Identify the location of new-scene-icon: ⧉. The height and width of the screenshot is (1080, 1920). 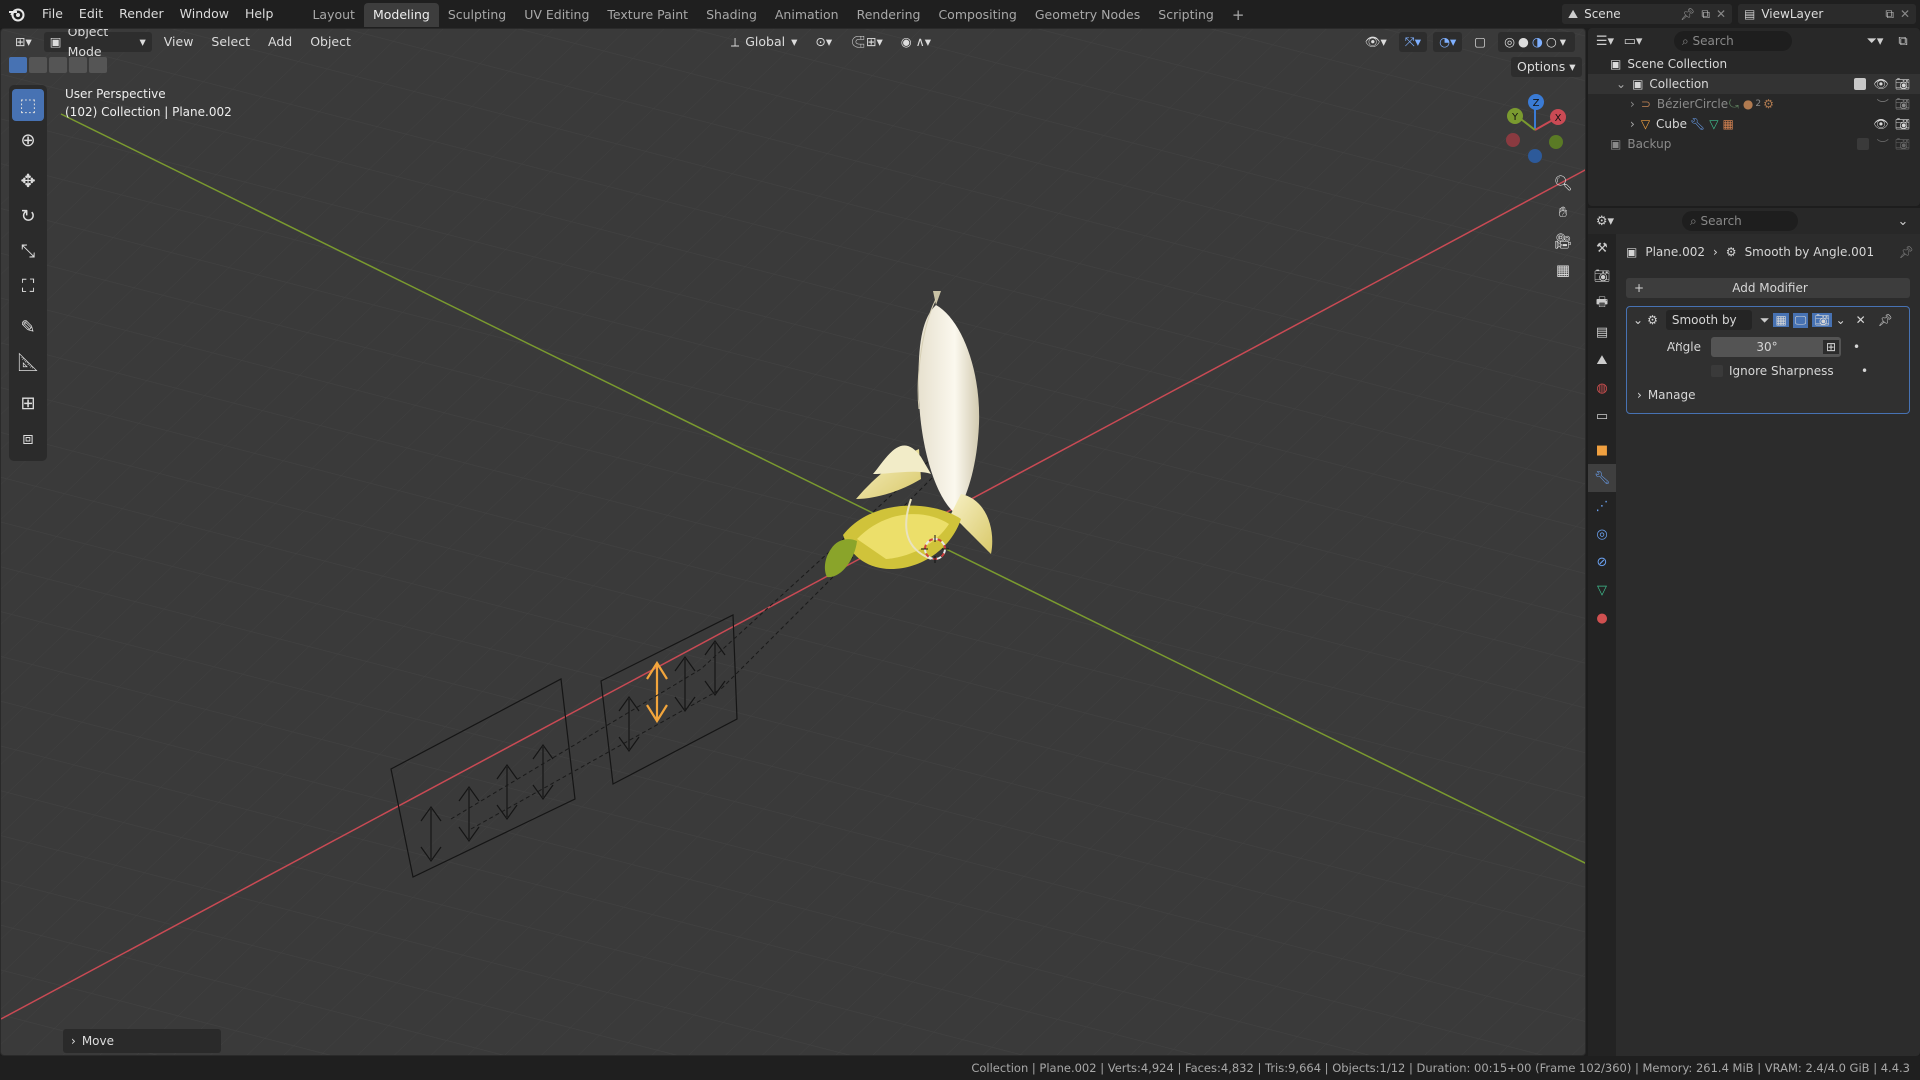
(1705, 14).